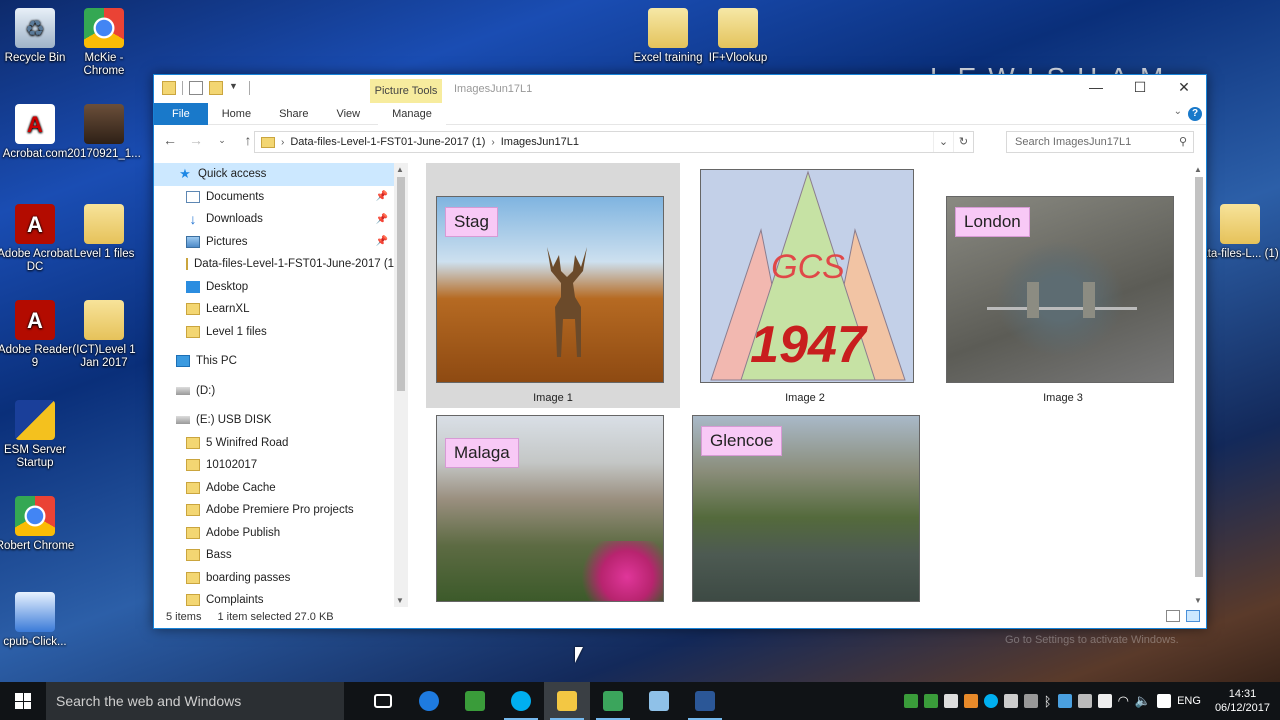 The width and height of the screenshot is (1280, 720). I want to click on large-icons-view-icon, so click(1193, 616).